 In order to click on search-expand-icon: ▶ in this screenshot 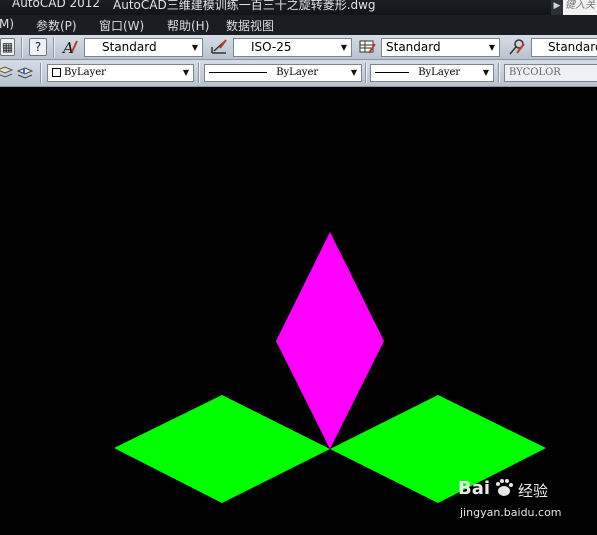, I will do `click(557, 7)`.